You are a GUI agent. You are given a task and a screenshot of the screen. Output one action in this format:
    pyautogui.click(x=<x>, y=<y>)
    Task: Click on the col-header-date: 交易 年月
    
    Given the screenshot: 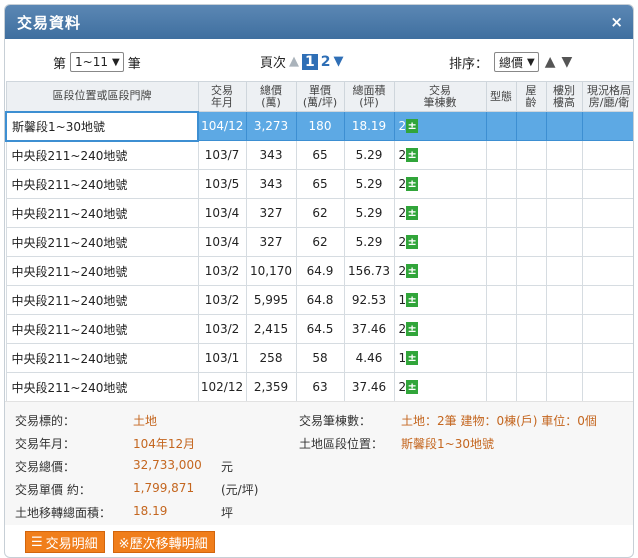 What is the action you would take?
    pyautogui.click(x=222, y=96)
    